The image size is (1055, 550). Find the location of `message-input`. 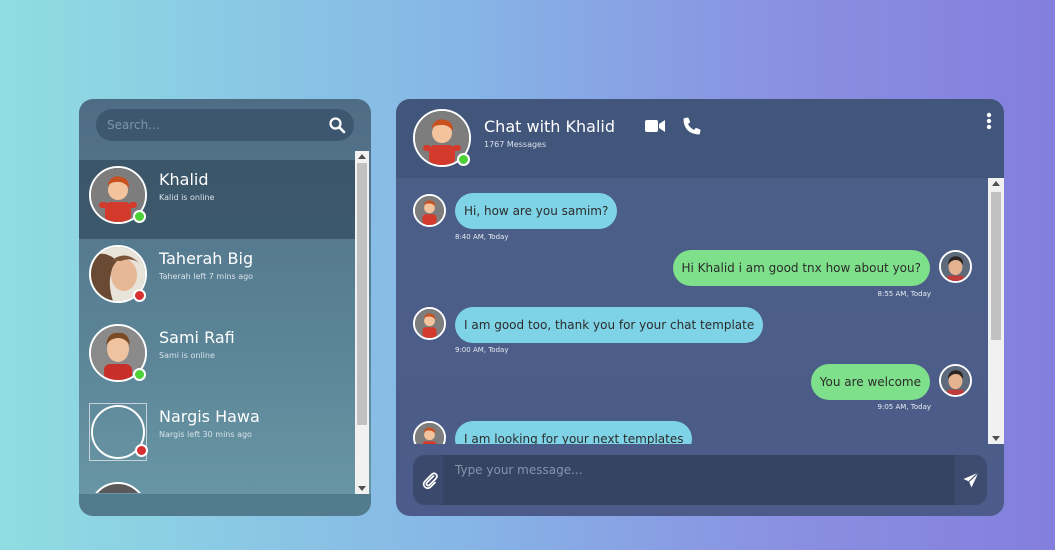

message-input is located at coordinates (699, 480).